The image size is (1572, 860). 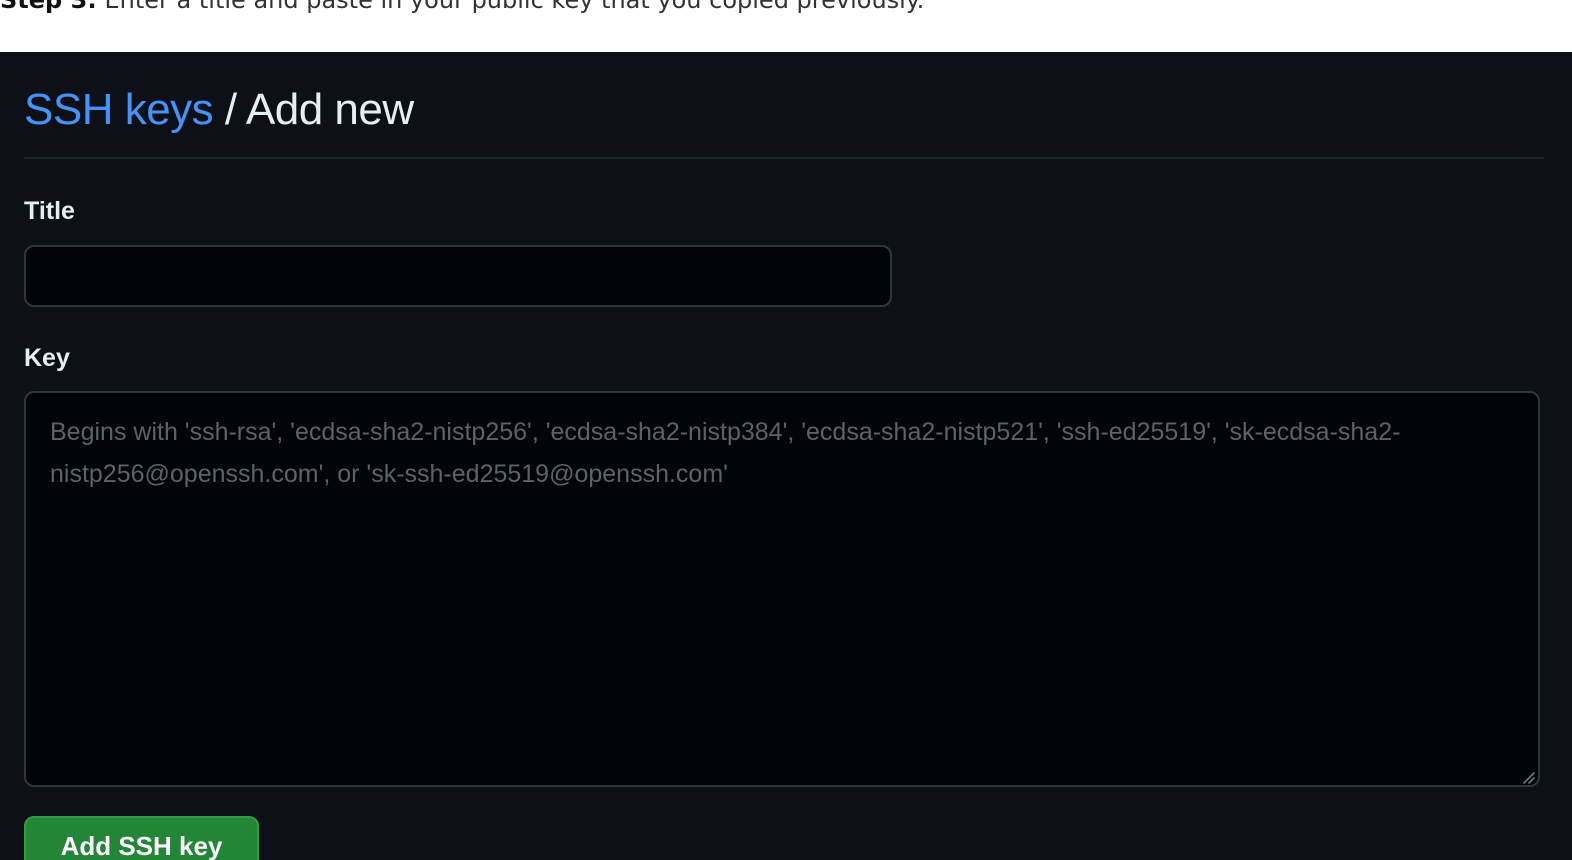 I want to click on resize-grip-icon, so click(x=1528, y=777).